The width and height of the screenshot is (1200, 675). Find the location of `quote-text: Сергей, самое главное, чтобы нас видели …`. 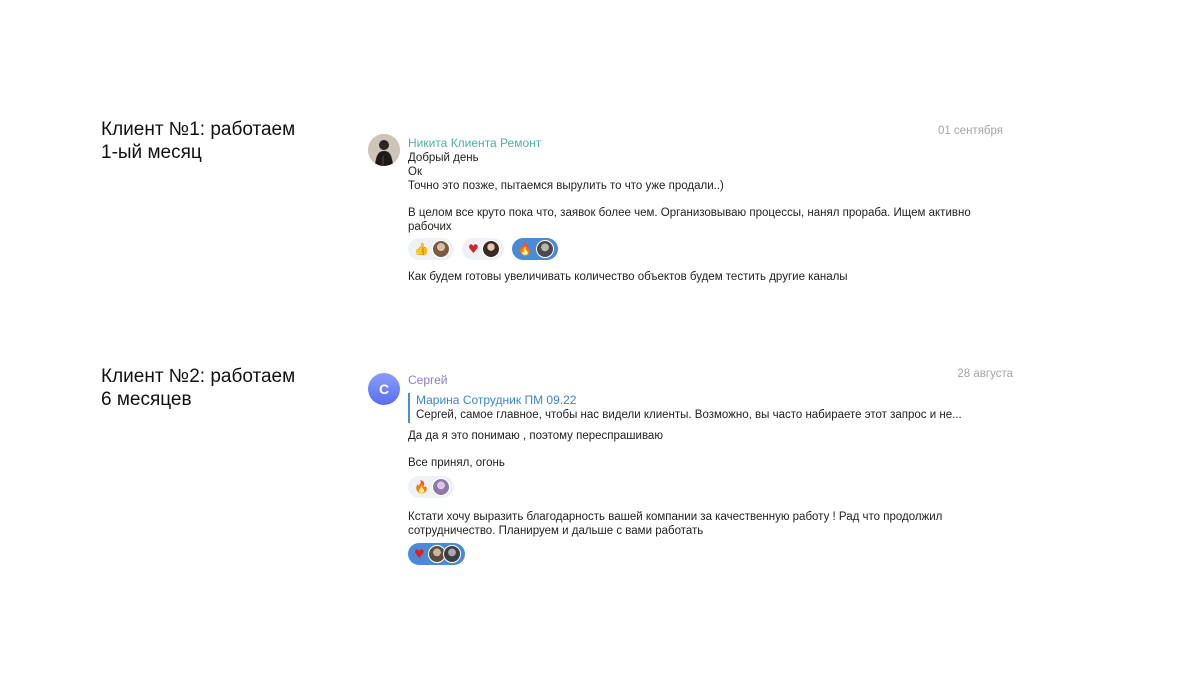

quote-text: Сергей, самое главное, чтобы нас видели … is located at coordinates (689, 415).